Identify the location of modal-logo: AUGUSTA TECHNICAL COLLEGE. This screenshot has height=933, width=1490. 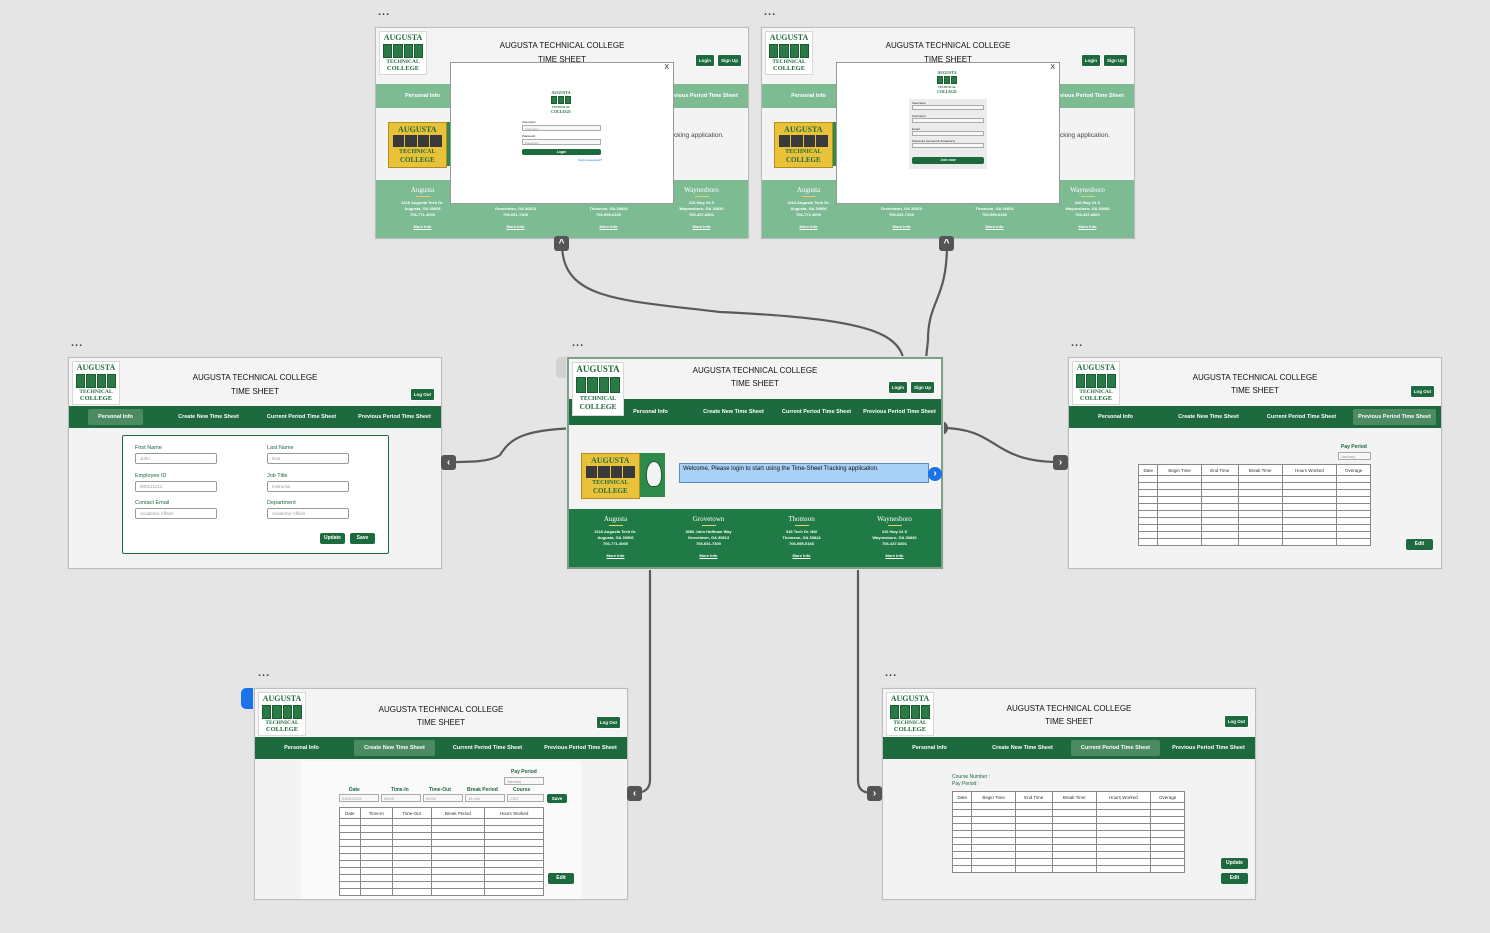
(561, 103).